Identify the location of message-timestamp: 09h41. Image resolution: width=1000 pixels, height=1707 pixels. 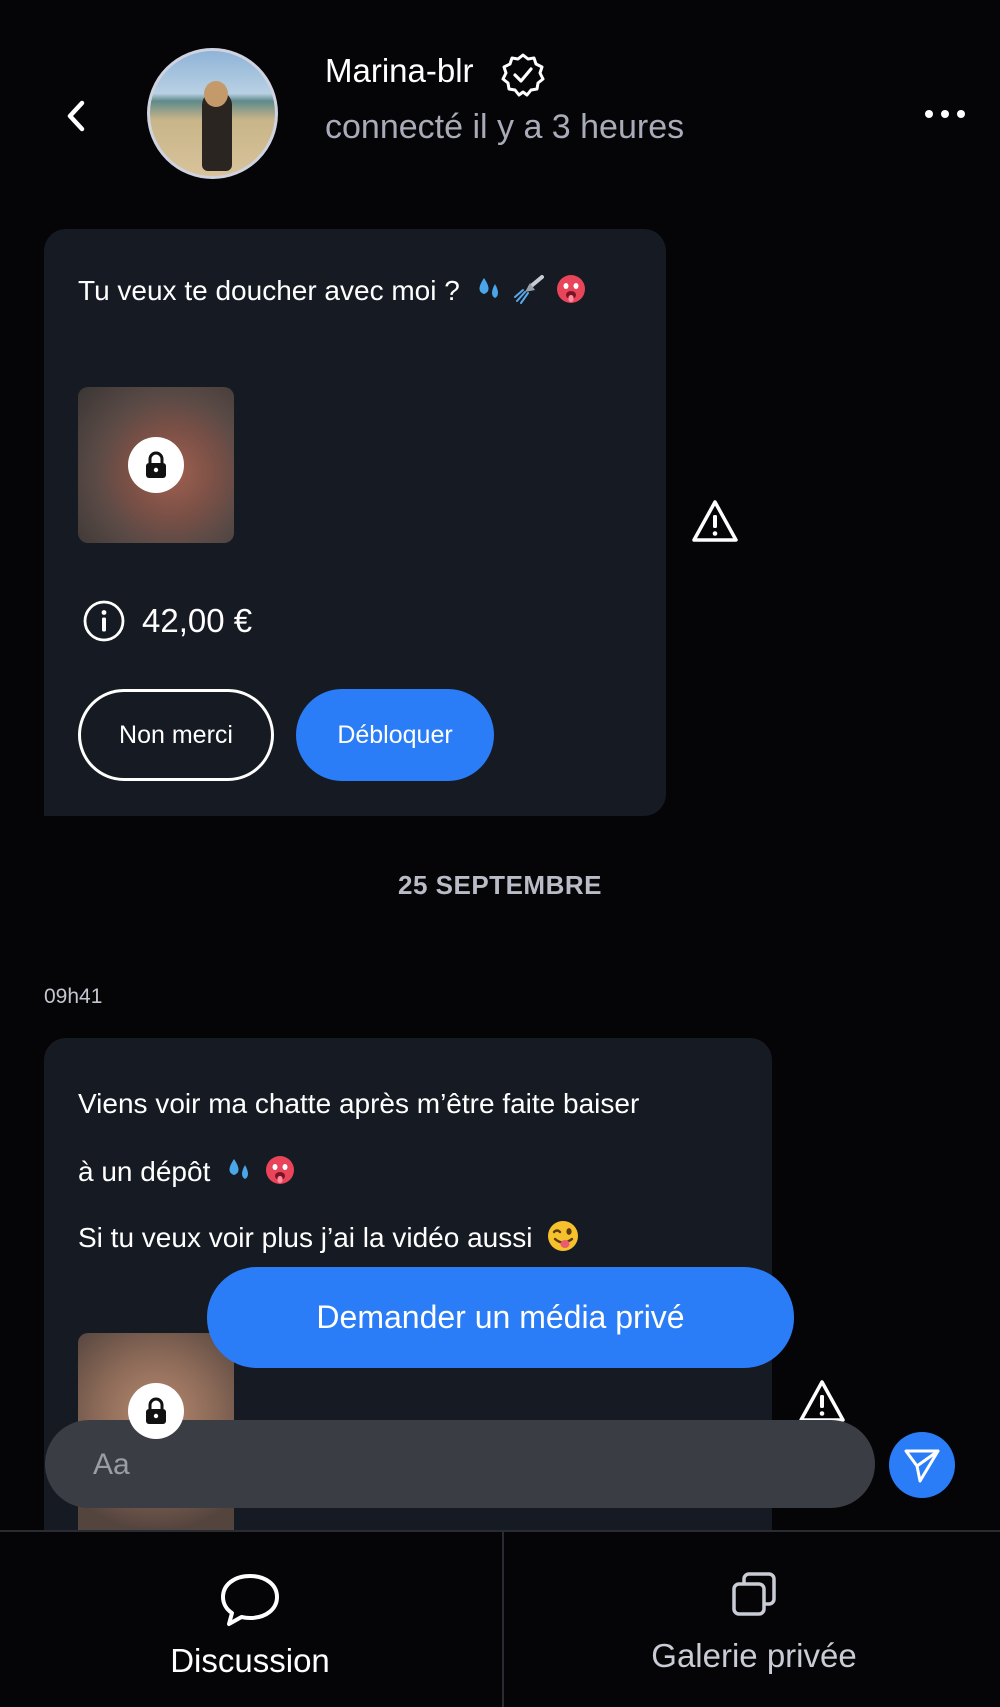
(73, 996).